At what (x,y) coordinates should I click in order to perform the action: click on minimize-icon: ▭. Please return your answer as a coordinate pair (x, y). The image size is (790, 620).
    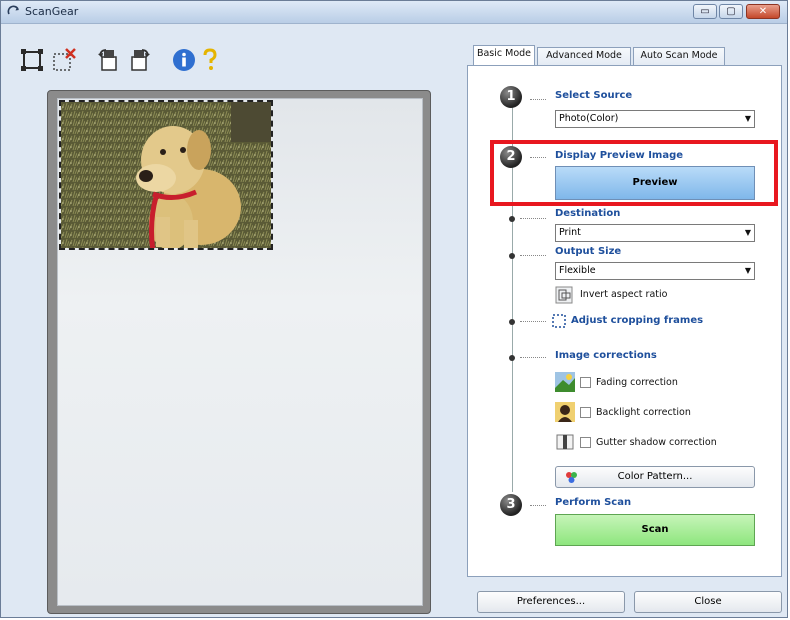
    Looking at the image, I should click on (705, 11).